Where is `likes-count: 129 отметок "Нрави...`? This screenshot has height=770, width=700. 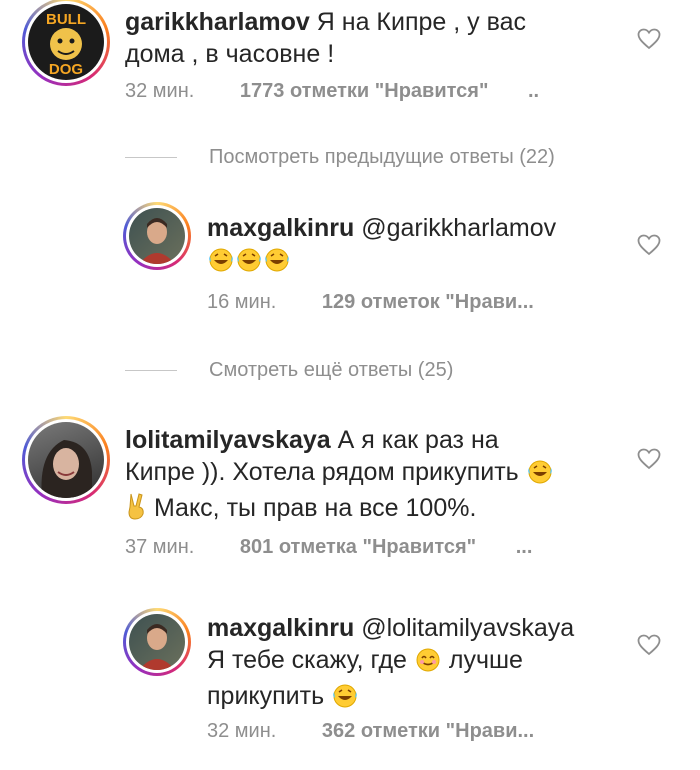
likes-count: 129 отметок "Нрави... is located at coordinates (428, 302).